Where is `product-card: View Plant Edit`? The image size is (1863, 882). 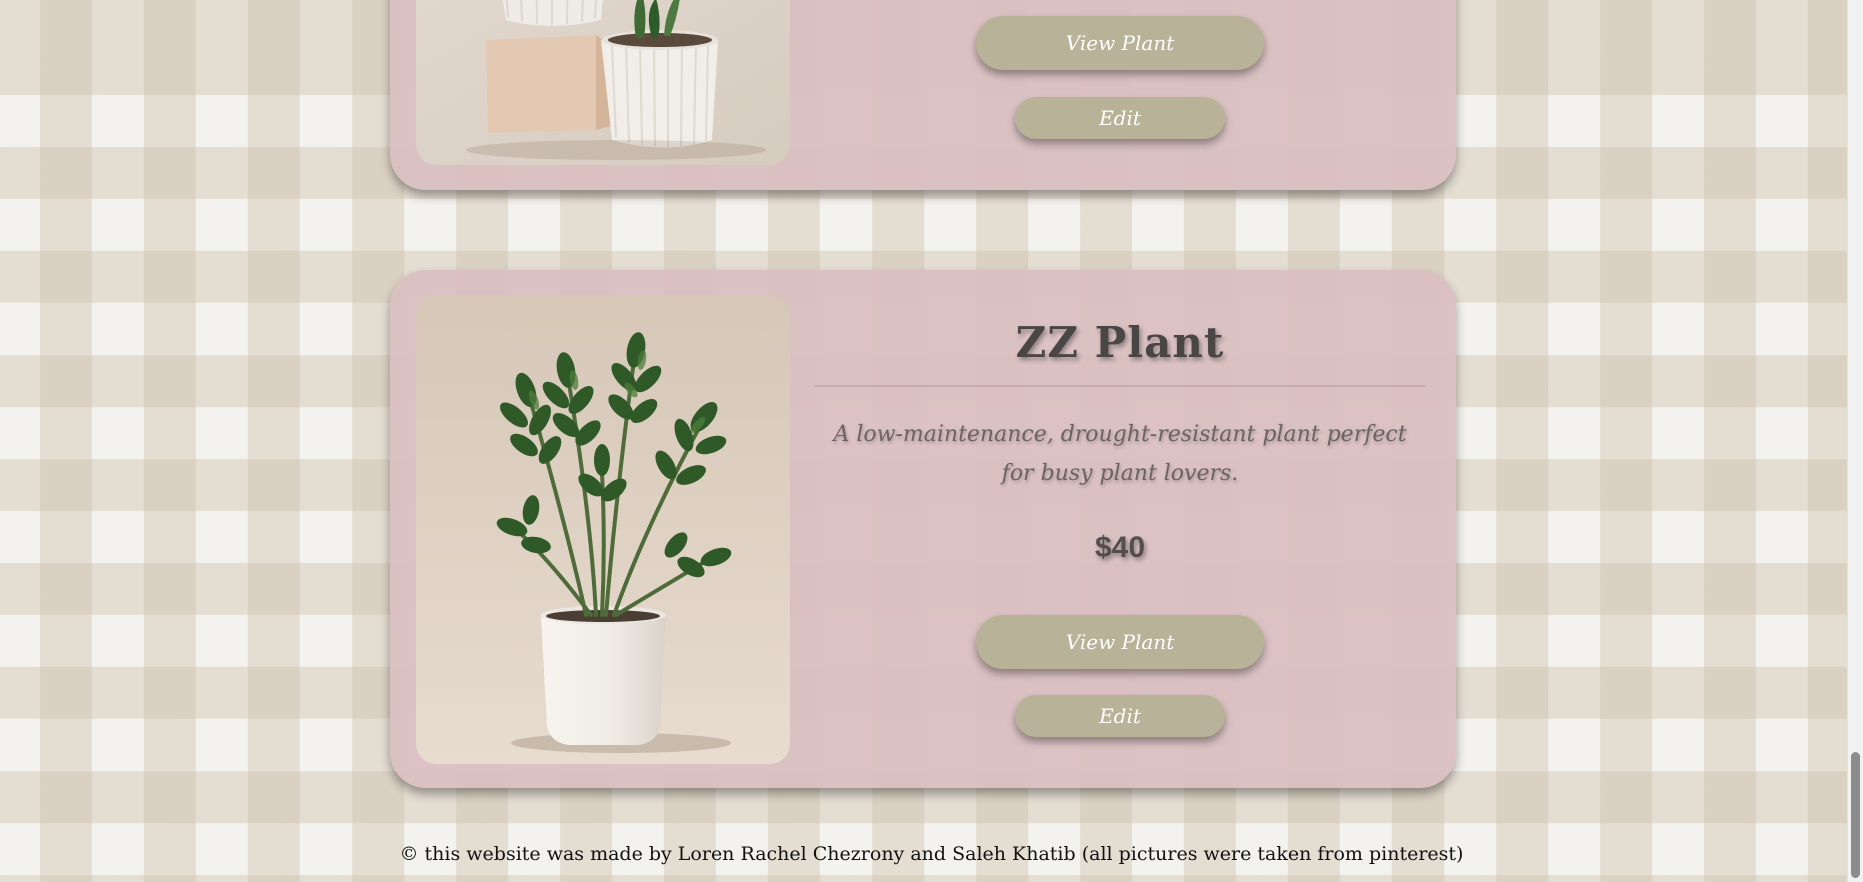 product-card: View Plant Edit is located at coordinates (923, 95).